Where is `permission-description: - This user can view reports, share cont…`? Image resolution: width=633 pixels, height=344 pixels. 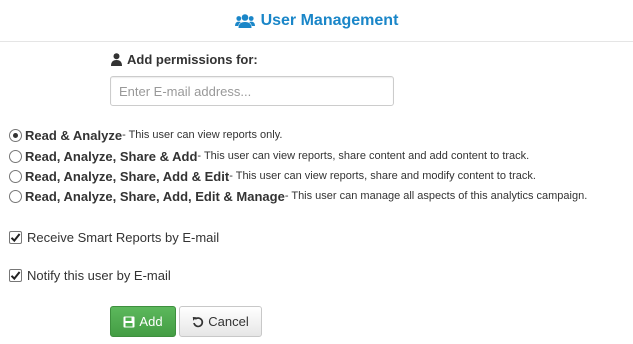
permission-description: - This user can view reports, share cont… is located at coordinates (363, 156).